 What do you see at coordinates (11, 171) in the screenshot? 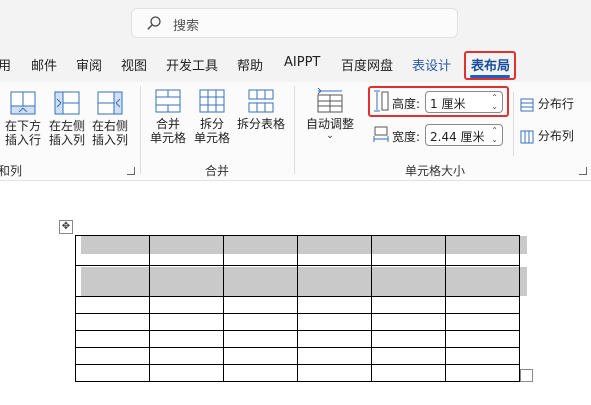
I see `rows-columns-group-label: 和列` at bounding box center [11, 171].